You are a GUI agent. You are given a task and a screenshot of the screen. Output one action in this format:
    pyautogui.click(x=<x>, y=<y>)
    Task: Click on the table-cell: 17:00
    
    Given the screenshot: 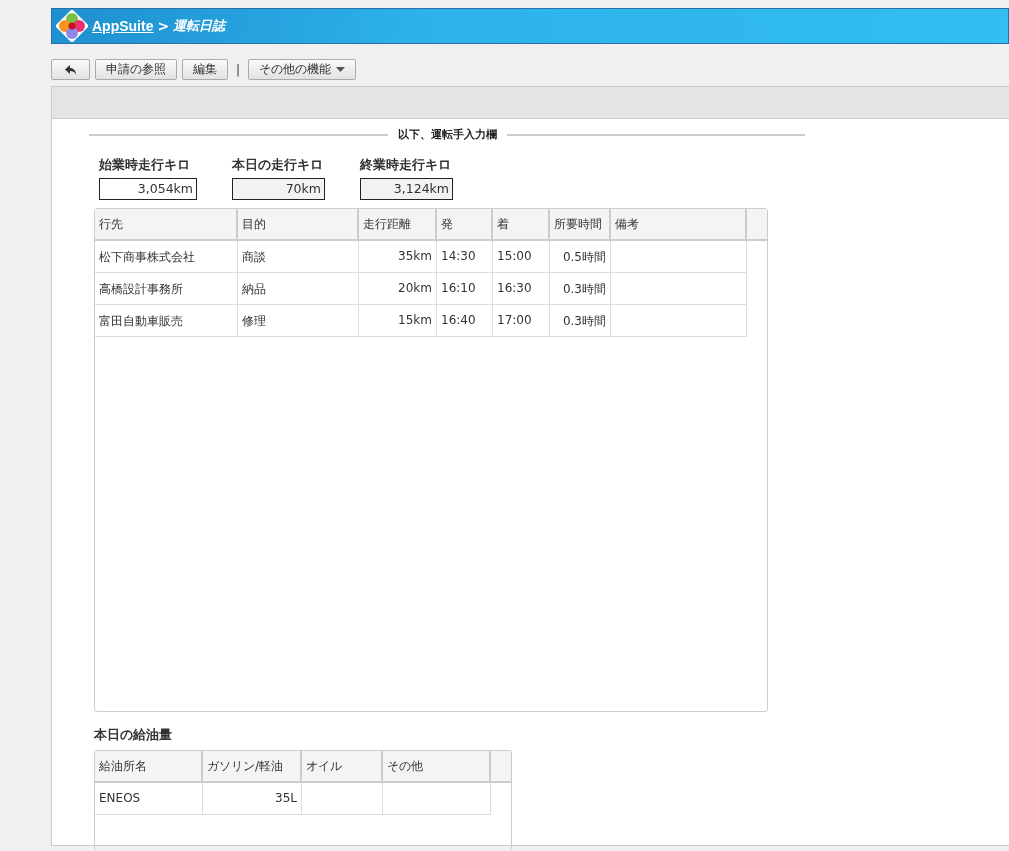 What is the action you would take?
    pyautogui.click(x=521, y=321)
    